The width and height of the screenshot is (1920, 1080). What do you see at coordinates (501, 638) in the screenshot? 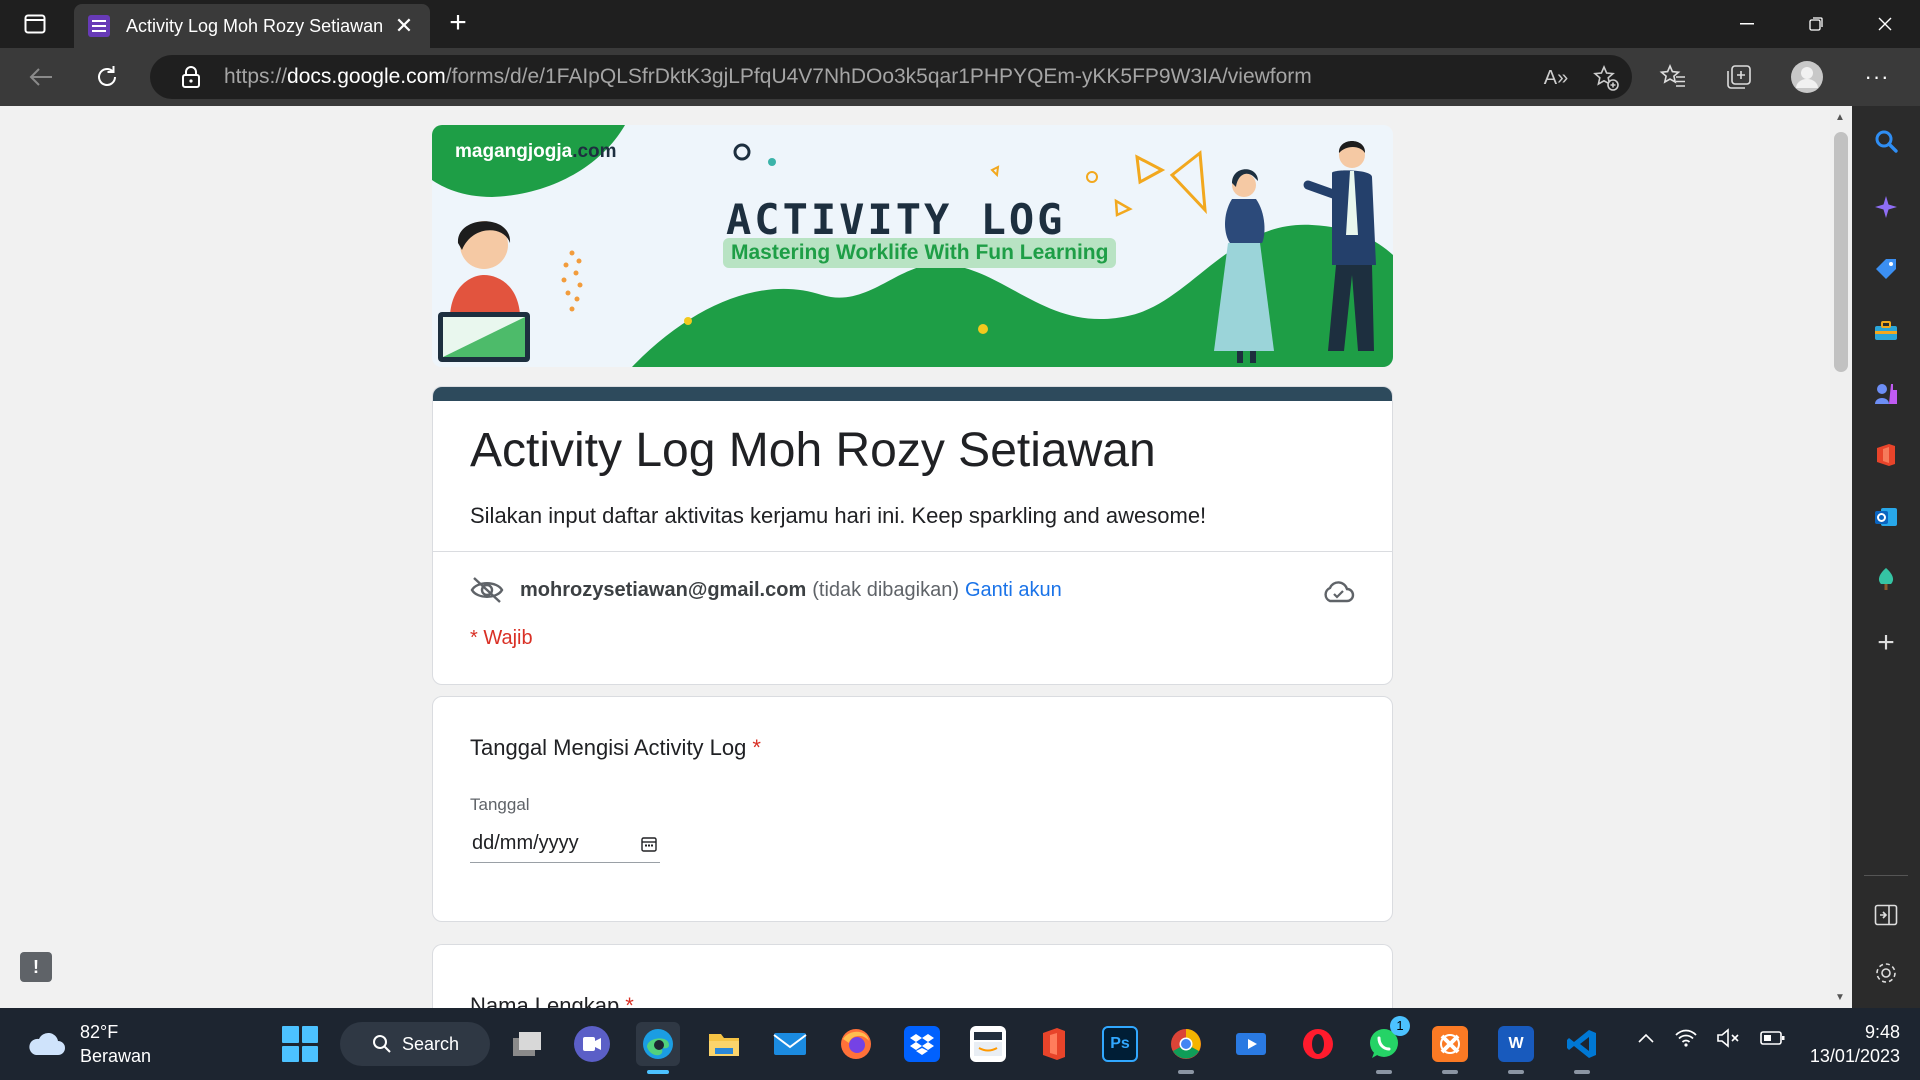
I see `required-note: * Wajib` at bounding box center [501, 638].